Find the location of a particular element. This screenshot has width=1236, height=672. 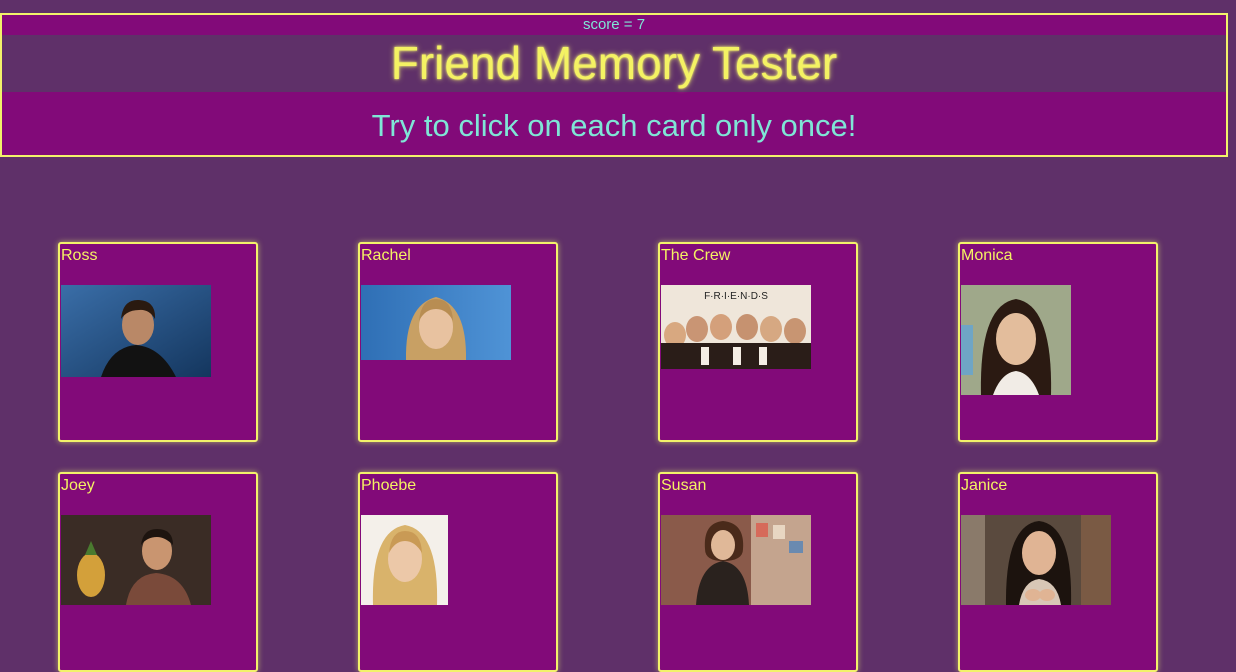

card-janice: Janice is located at coordinates (1058, 572).